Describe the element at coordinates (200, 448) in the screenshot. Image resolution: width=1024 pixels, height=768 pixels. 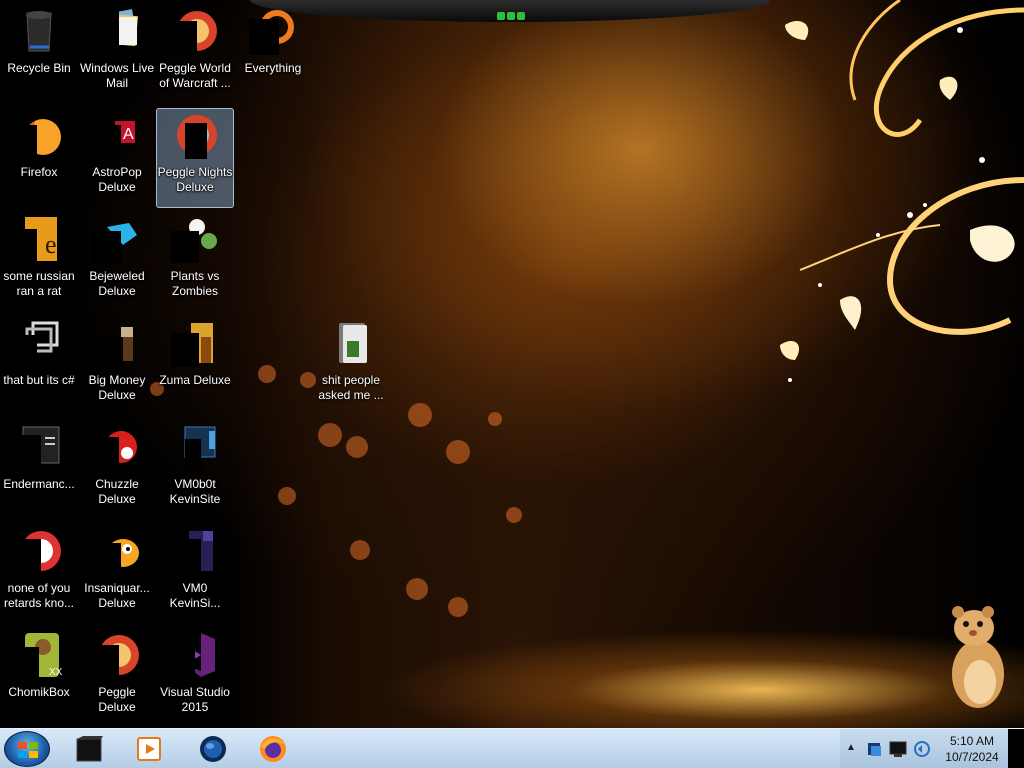
I see `vm-icon` at that location.